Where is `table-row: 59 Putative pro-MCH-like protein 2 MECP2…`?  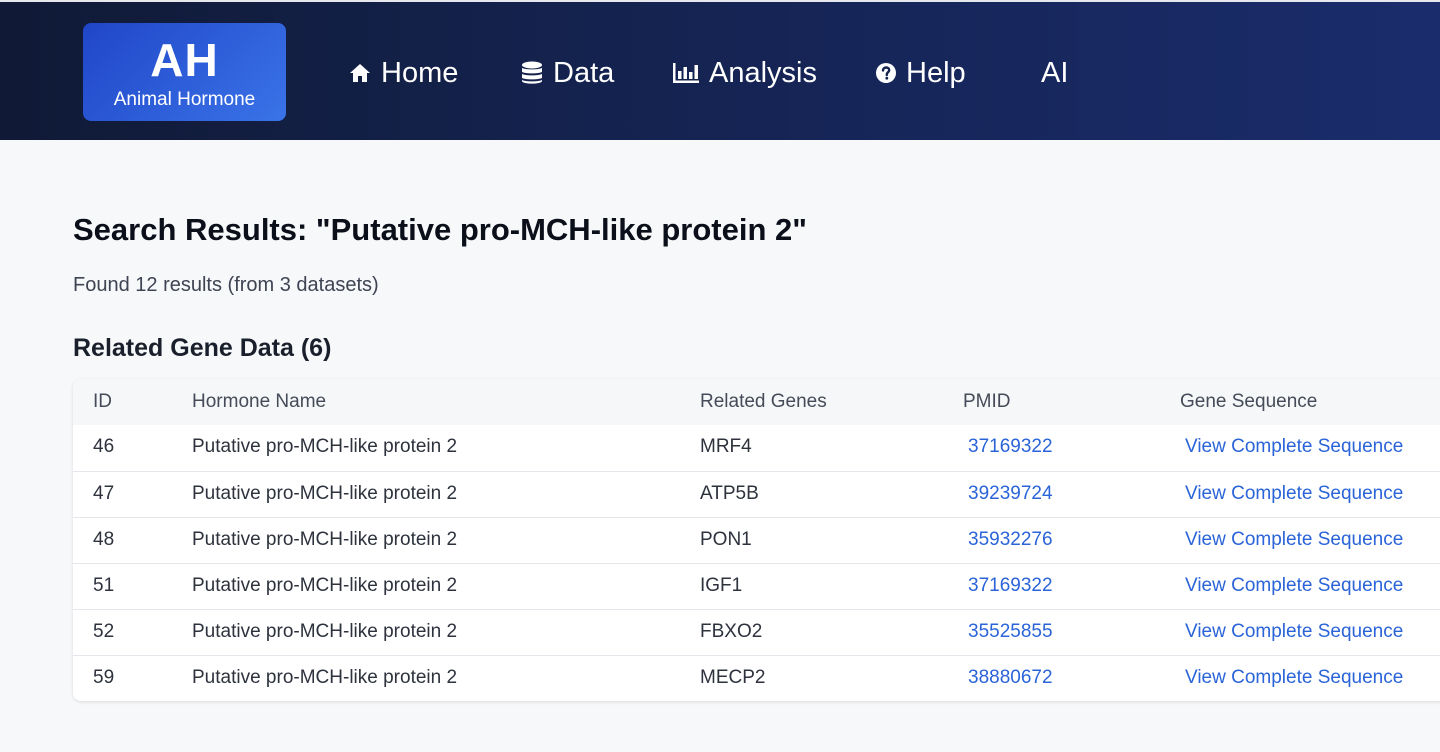
table-row: 59 Putative pro-MCH-like protein 2 MECP2… is located at coordinates (756, 678).